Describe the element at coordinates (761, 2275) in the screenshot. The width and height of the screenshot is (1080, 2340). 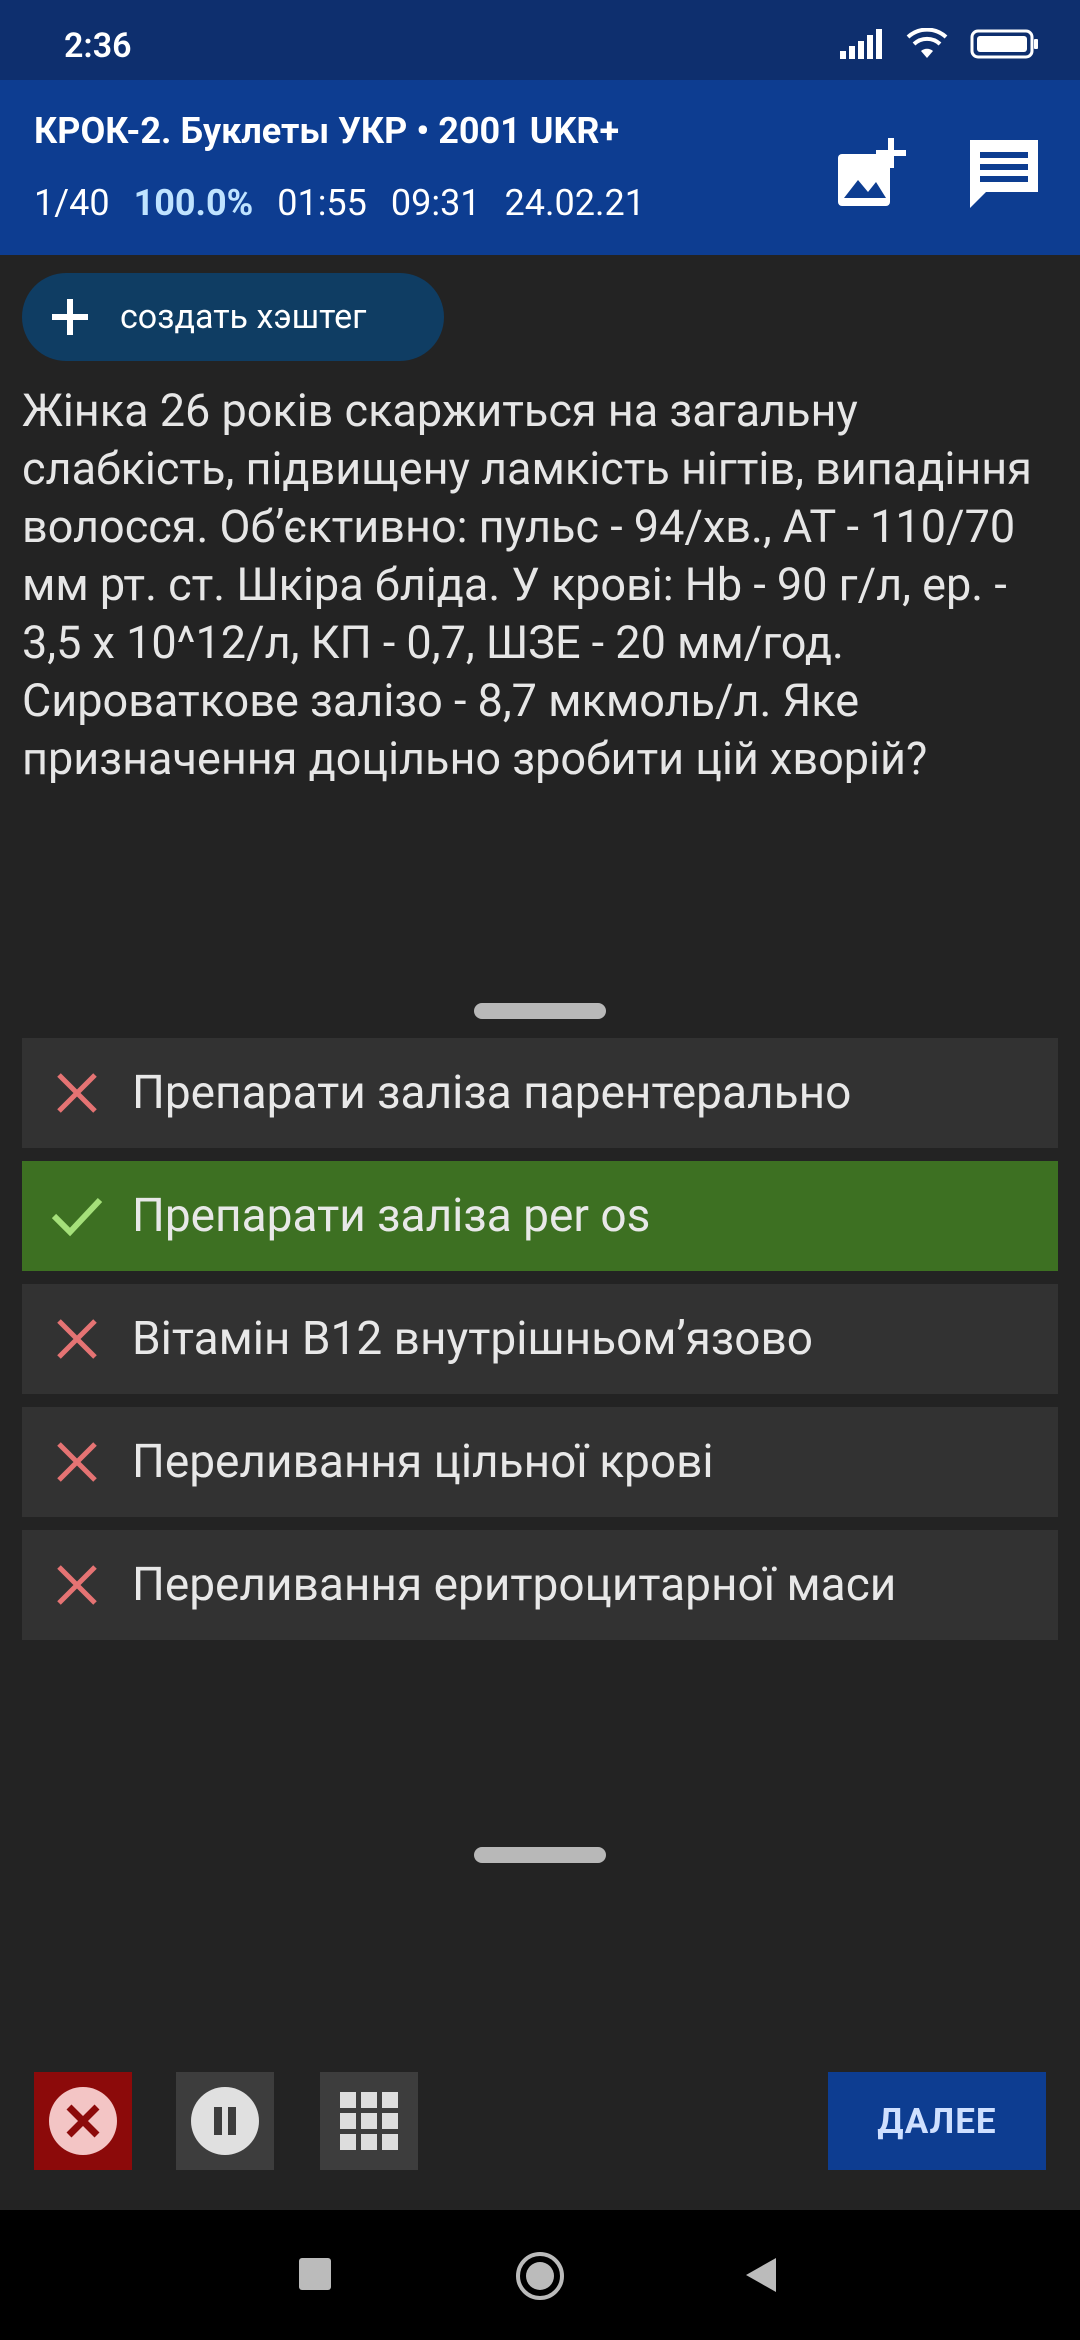
I see `back-icon` at that location.